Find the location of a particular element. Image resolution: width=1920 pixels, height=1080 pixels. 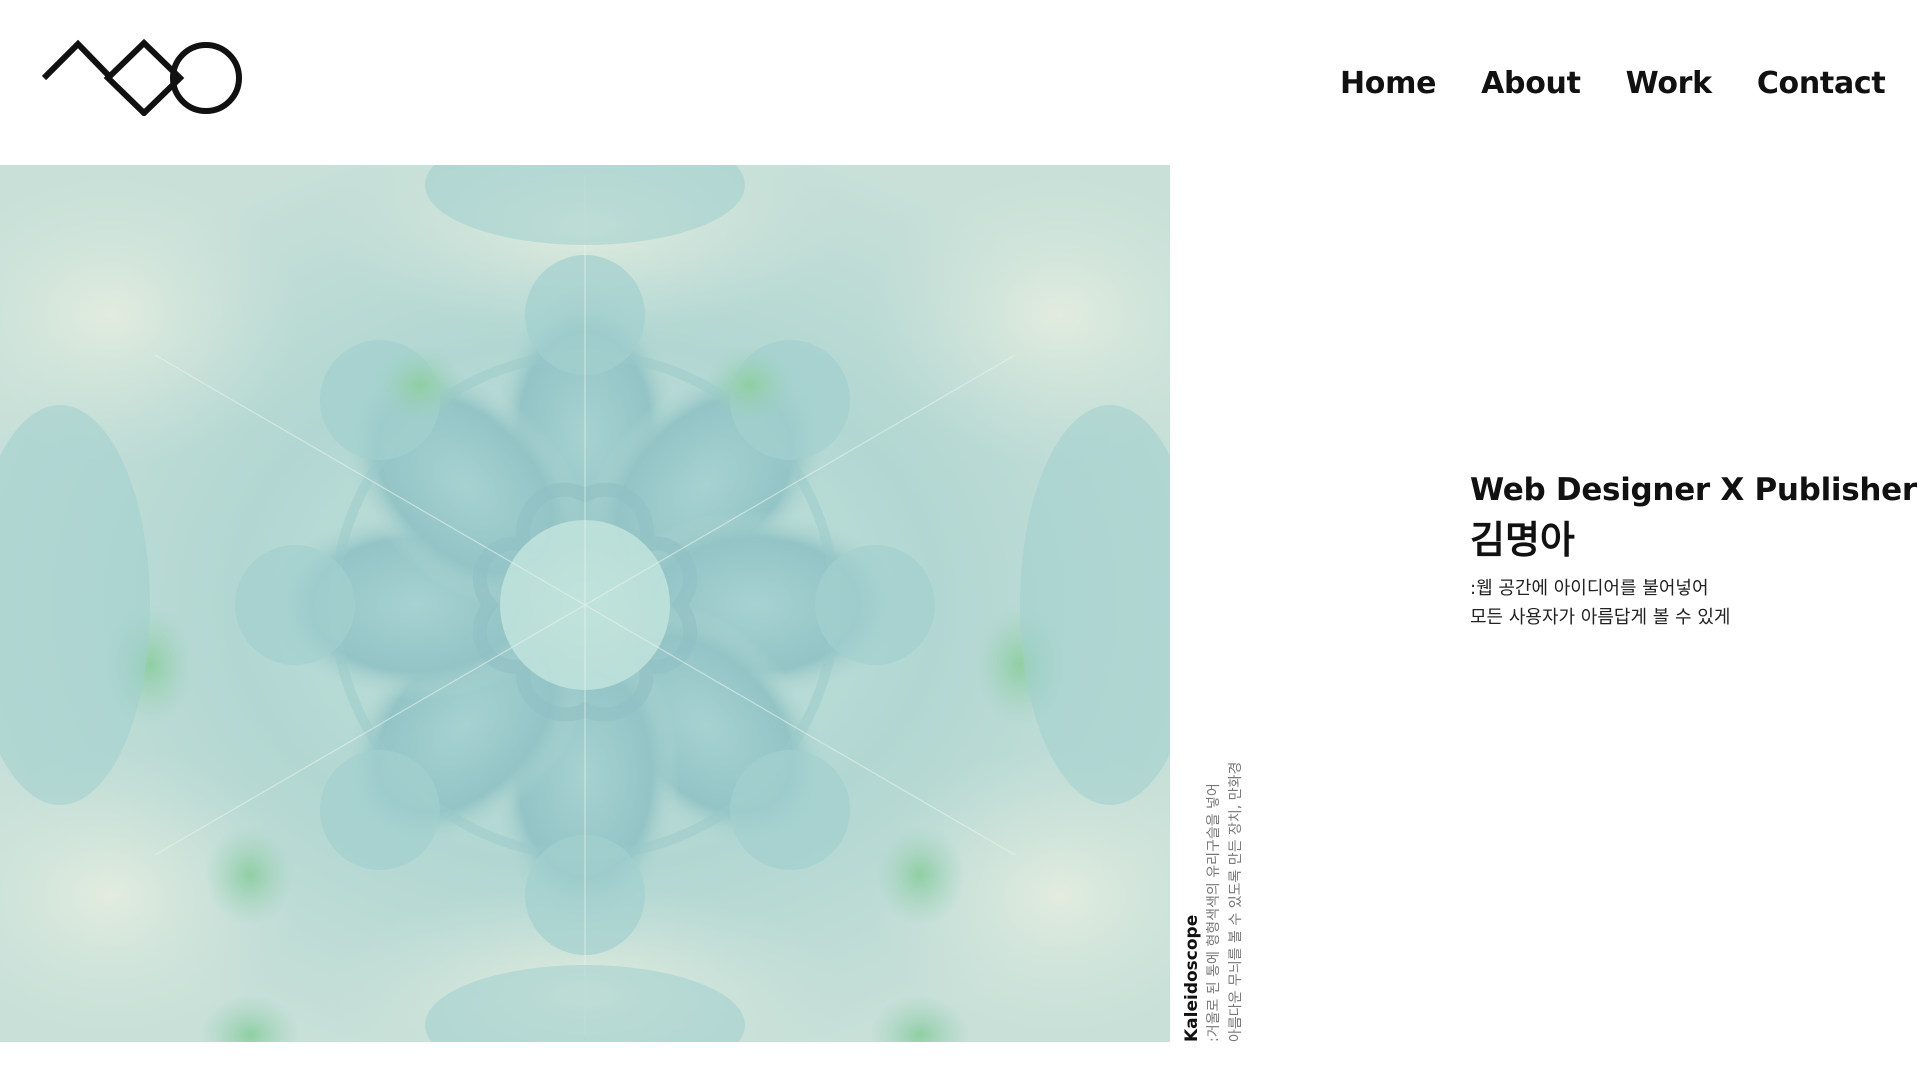

logo-mountain-diamond-circle-icon is located at coordinates (141, 78).